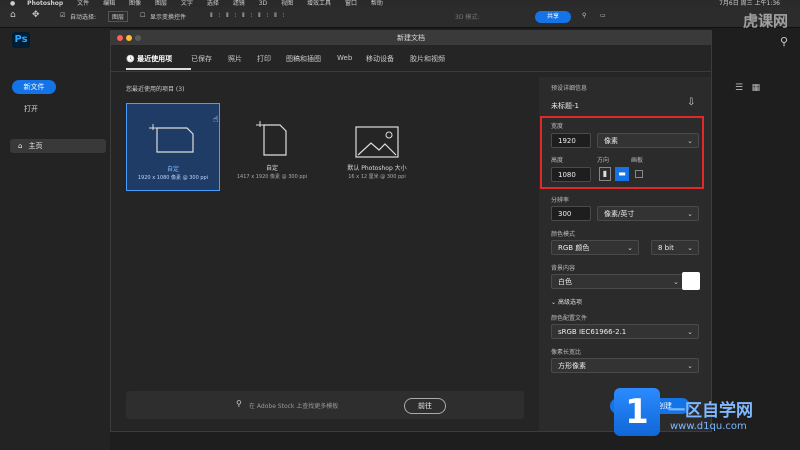  I want to click on preset-card-custom-1417: 自定 1417 x 1920 像素 @ 300 ppi, so click(272, 146).